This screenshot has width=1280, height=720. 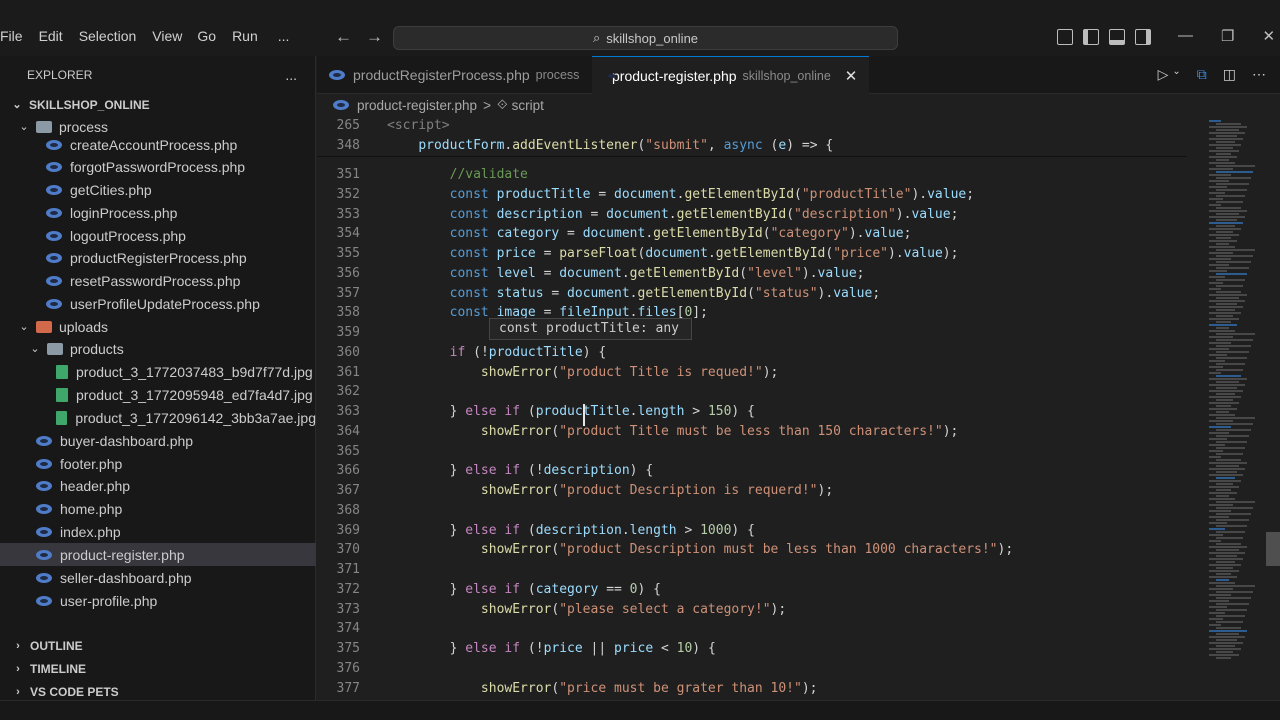 What do you see at coordinates (761, 452) in the screenshot?
I see `code-line: 365` at bounding box center [761, 452].